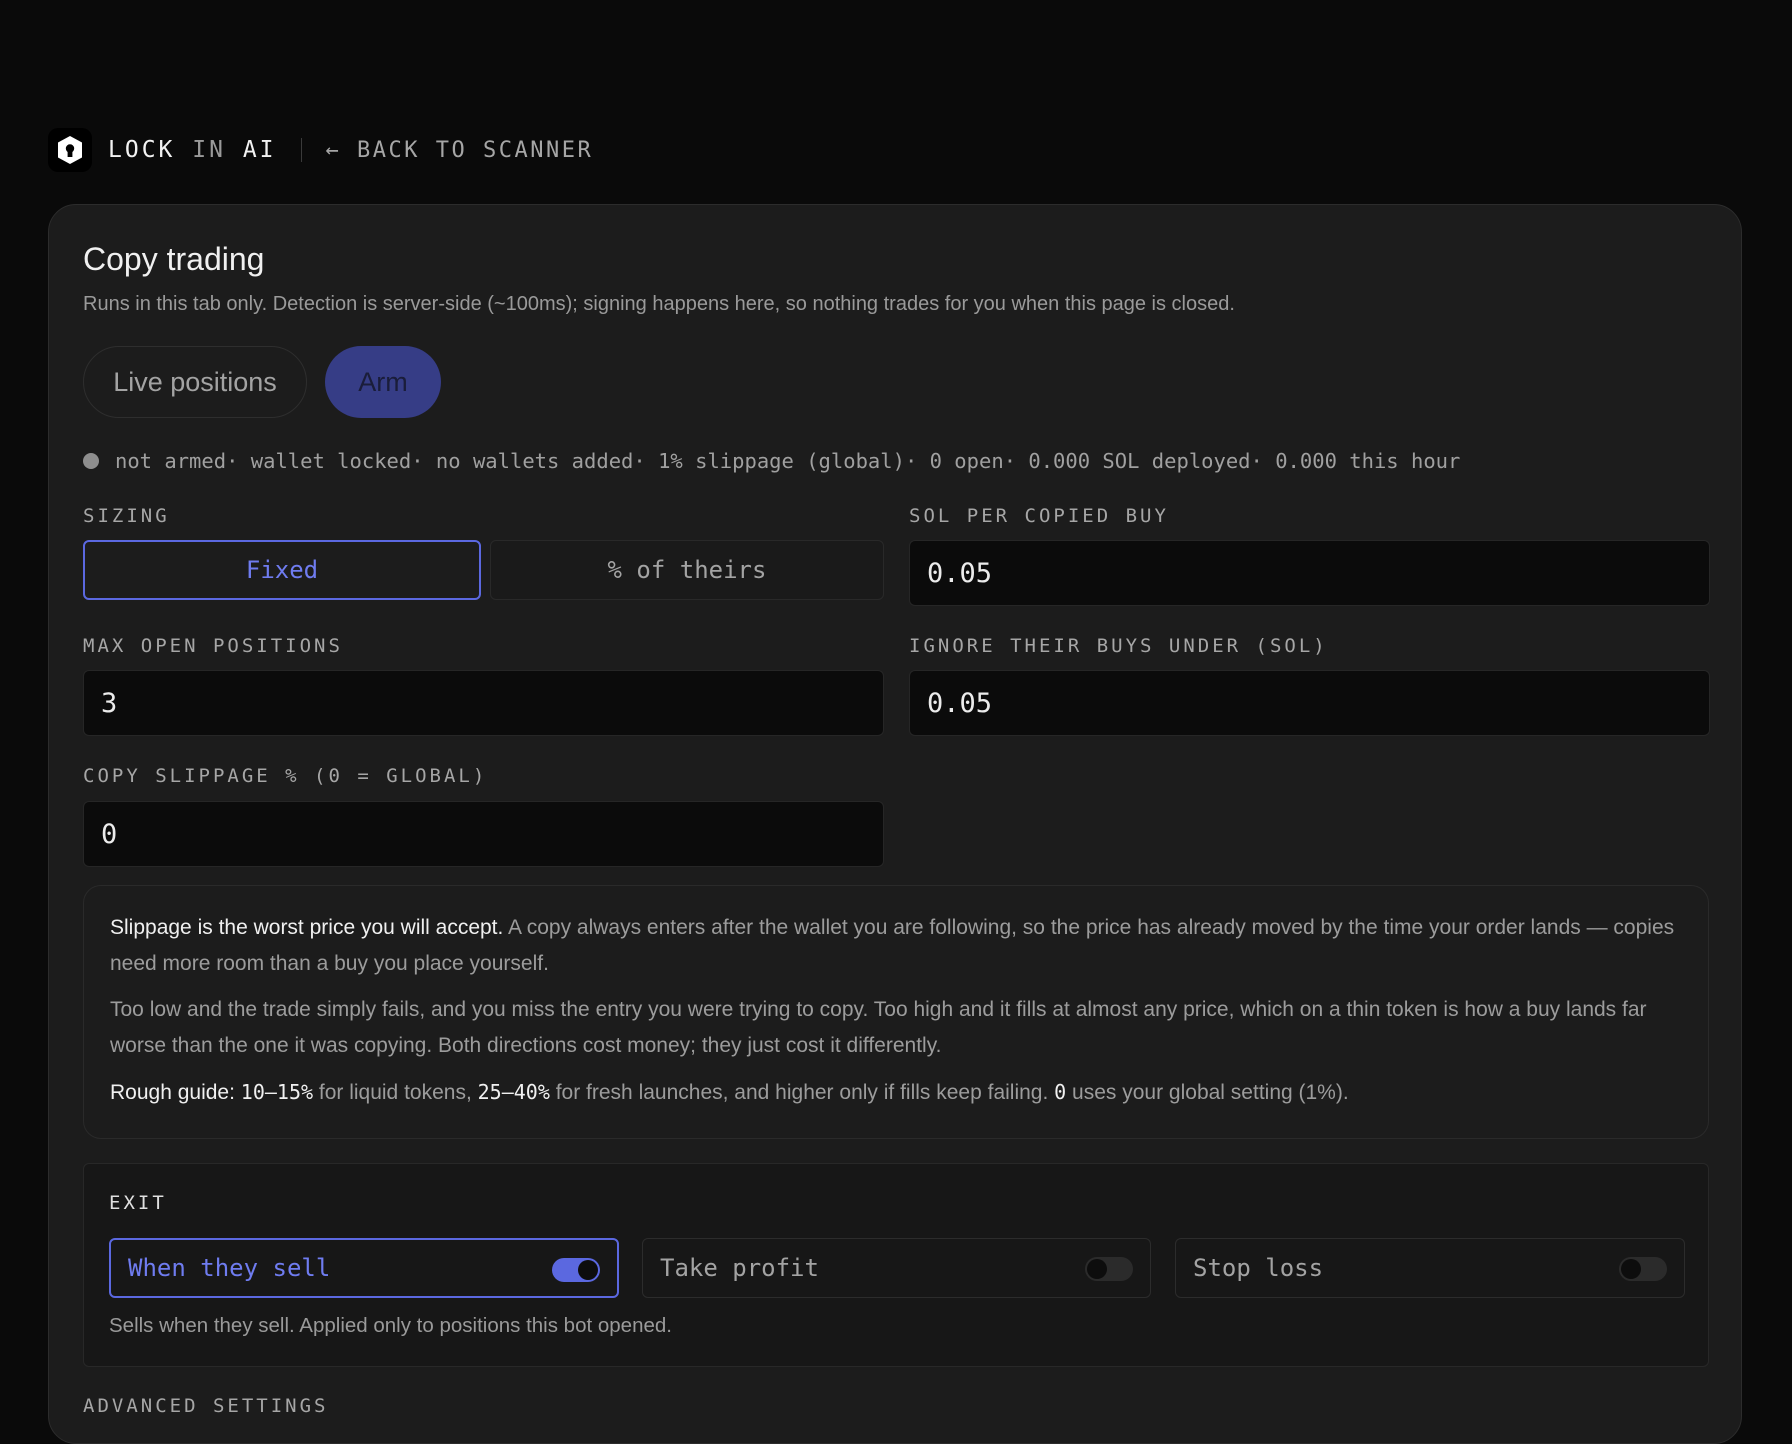 The width and height of the screenshot is (1792, 1444). Describe the element at coordinates (91, 461) in the screenshot. I see `status-dot-icon` at that location.